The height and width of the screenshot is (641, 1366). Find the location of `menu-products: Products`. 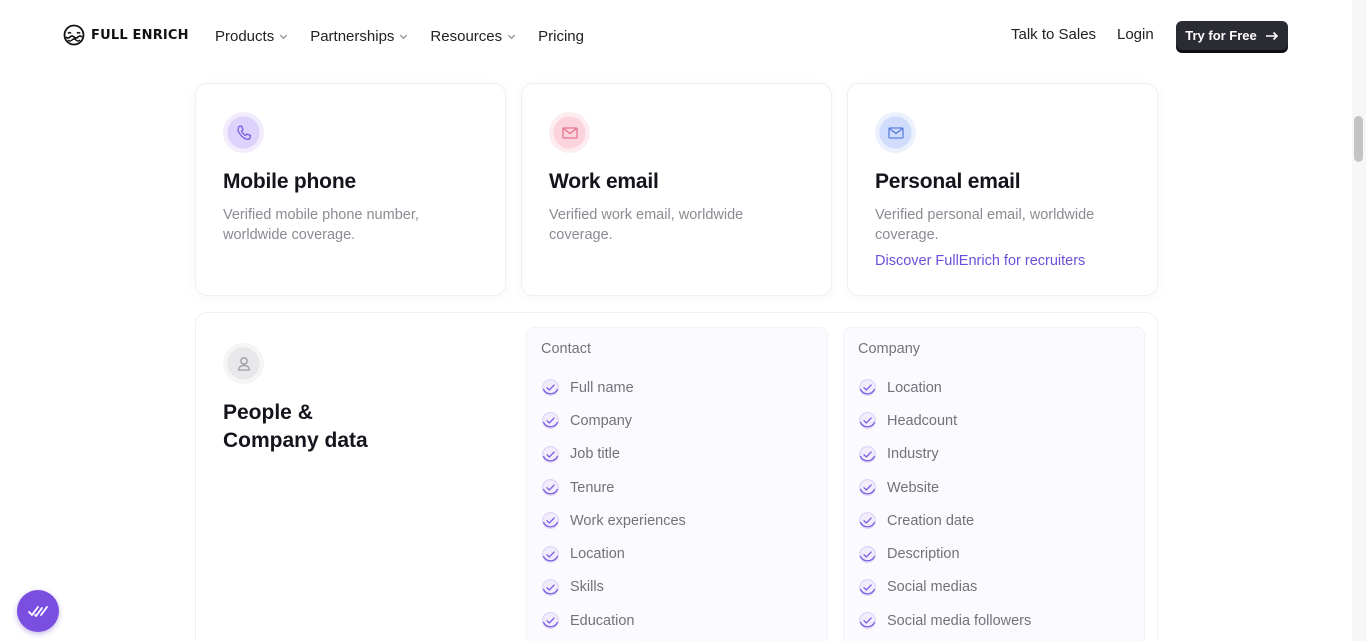

menu-products: Products is located at coordinates (251, 36).